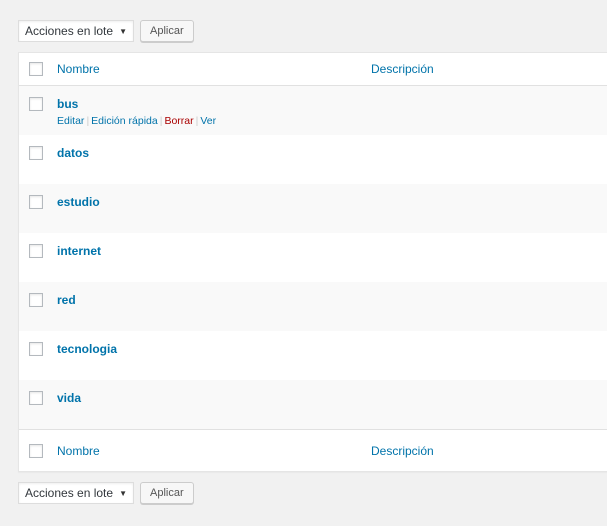 Image resolution: width=607 pixels, height=526 pixels. I want to click on row-actions: Editar | Edición rápida | Borrar | Ver, so click(136, 121).